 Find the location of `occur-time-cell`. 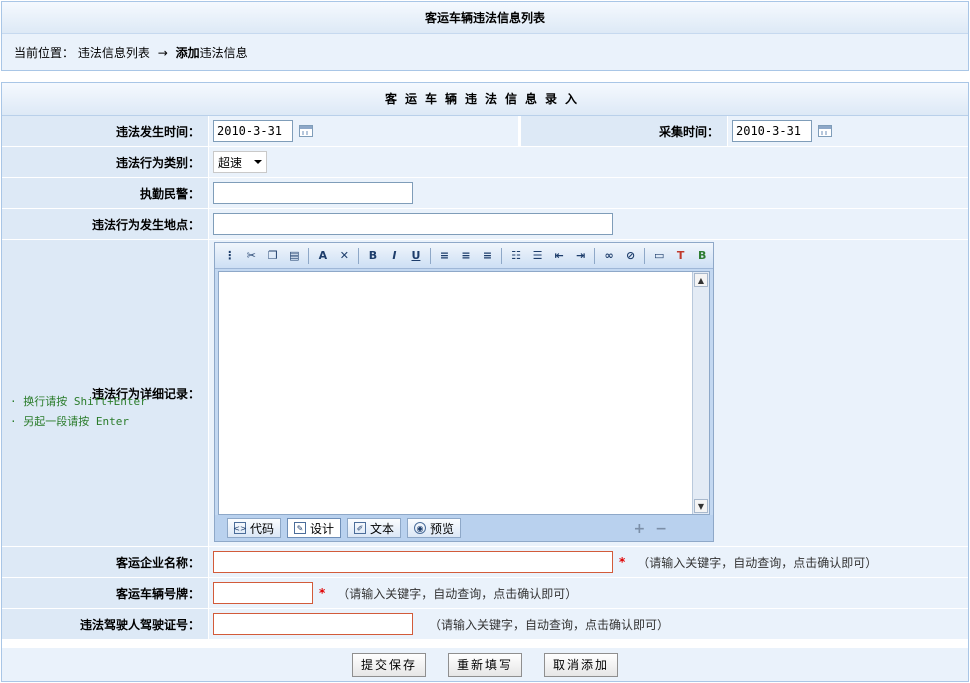

occur-time-cell is located at coordinates (363, 131).